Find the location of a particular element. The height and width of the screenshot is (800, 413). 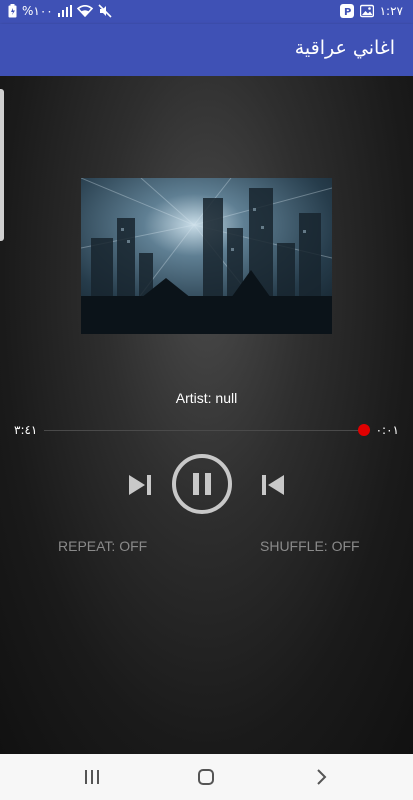

home-icon is located at coordinates (206, 777).